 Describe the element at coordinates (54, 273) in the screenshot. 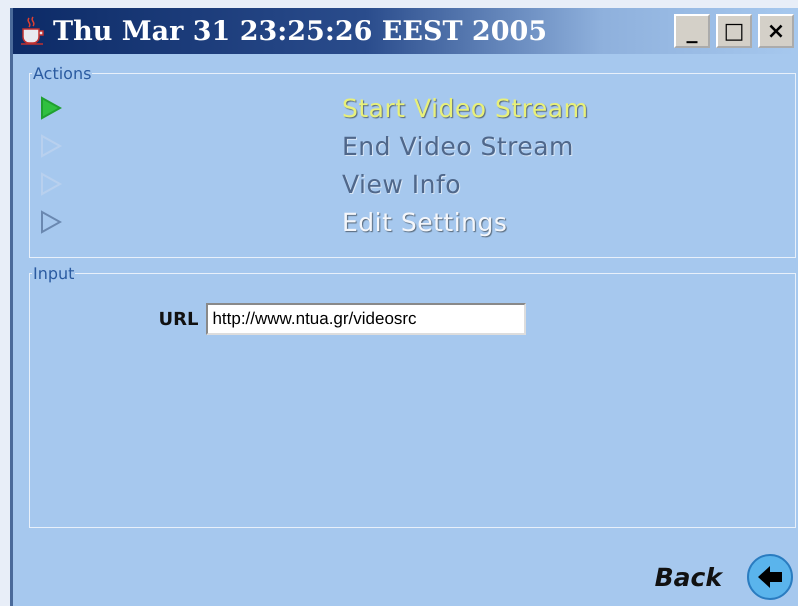

I see `group-label: Input` at that location.